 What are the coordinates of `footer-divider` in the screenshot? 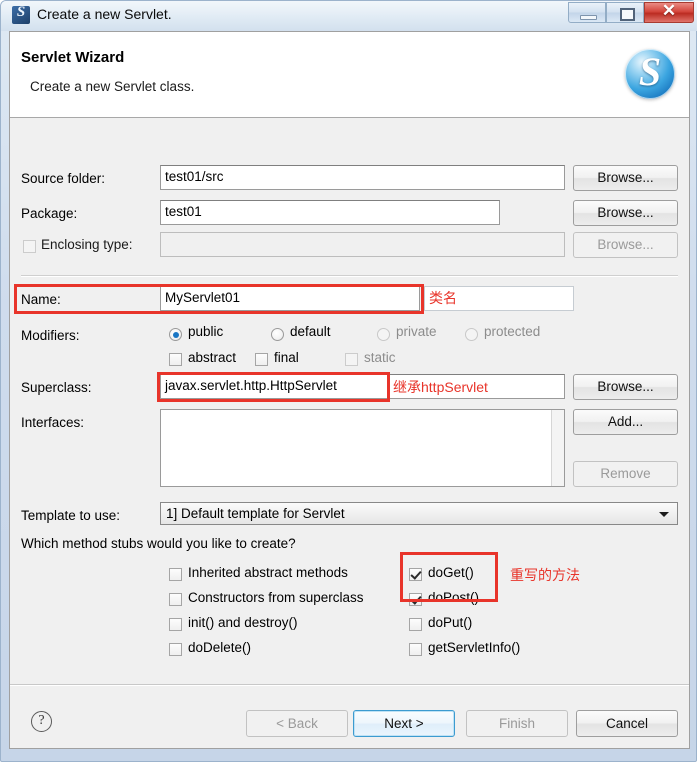 It's located at (349, 685).